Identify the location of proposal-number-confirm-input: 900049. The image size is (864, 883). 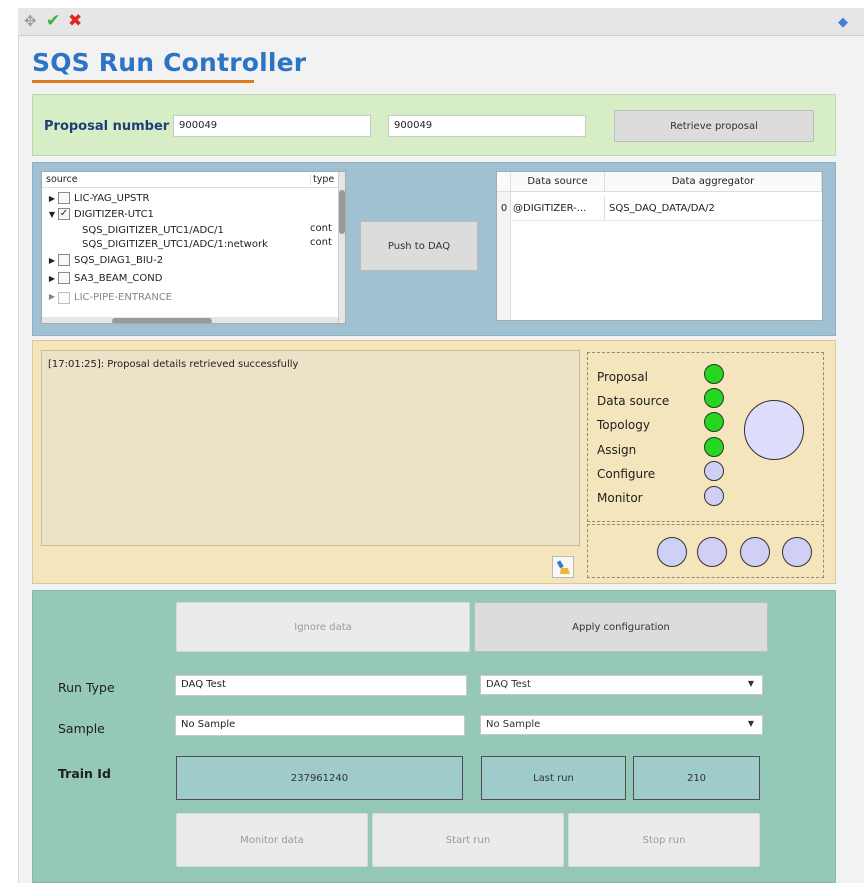
(487, 126).